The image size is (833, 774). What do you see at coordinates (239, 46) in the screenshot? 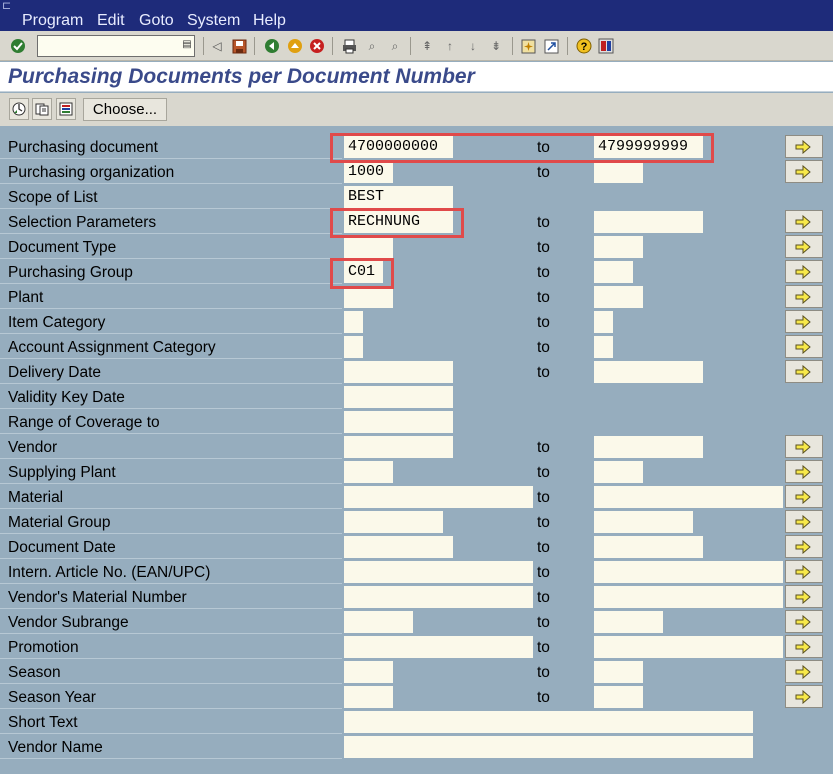
I see `save-icon` at bounding box center [239, 46].